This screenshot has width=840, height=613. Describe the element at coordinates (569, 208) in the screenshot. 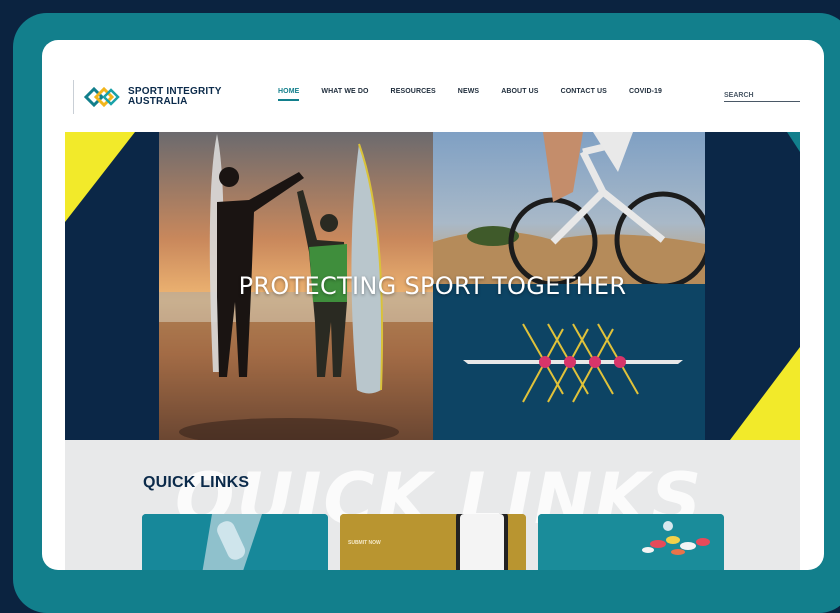

I see `hero-image-cyclist` at that location.